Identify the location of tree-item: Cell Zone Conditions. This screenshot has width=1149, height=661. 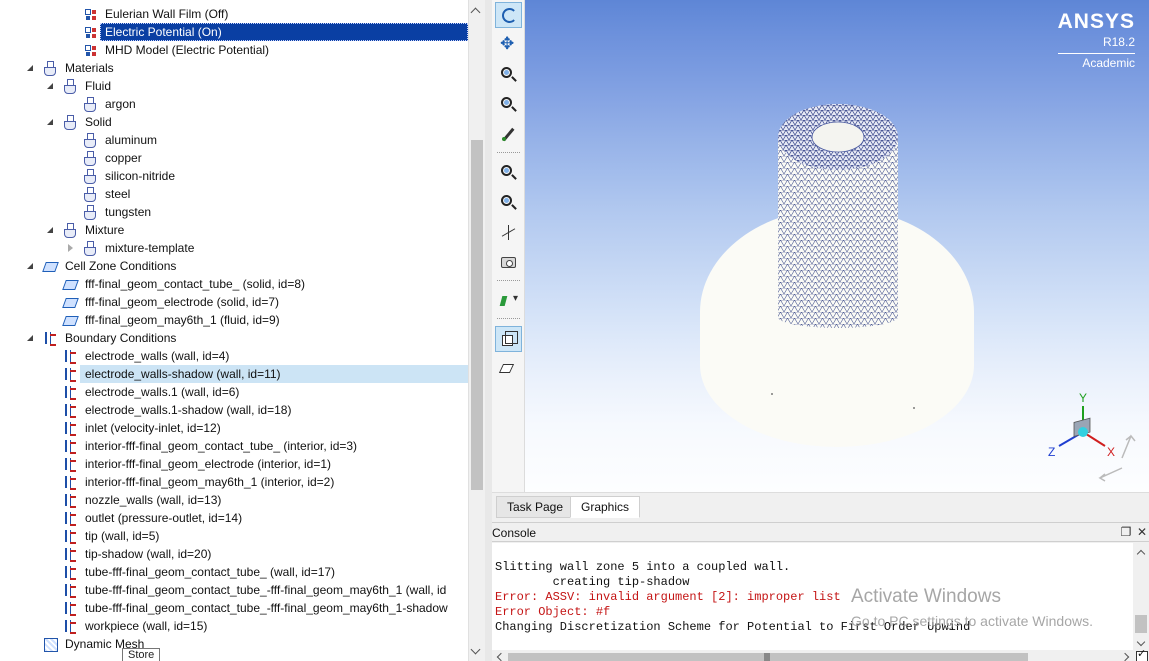
(234, 266).